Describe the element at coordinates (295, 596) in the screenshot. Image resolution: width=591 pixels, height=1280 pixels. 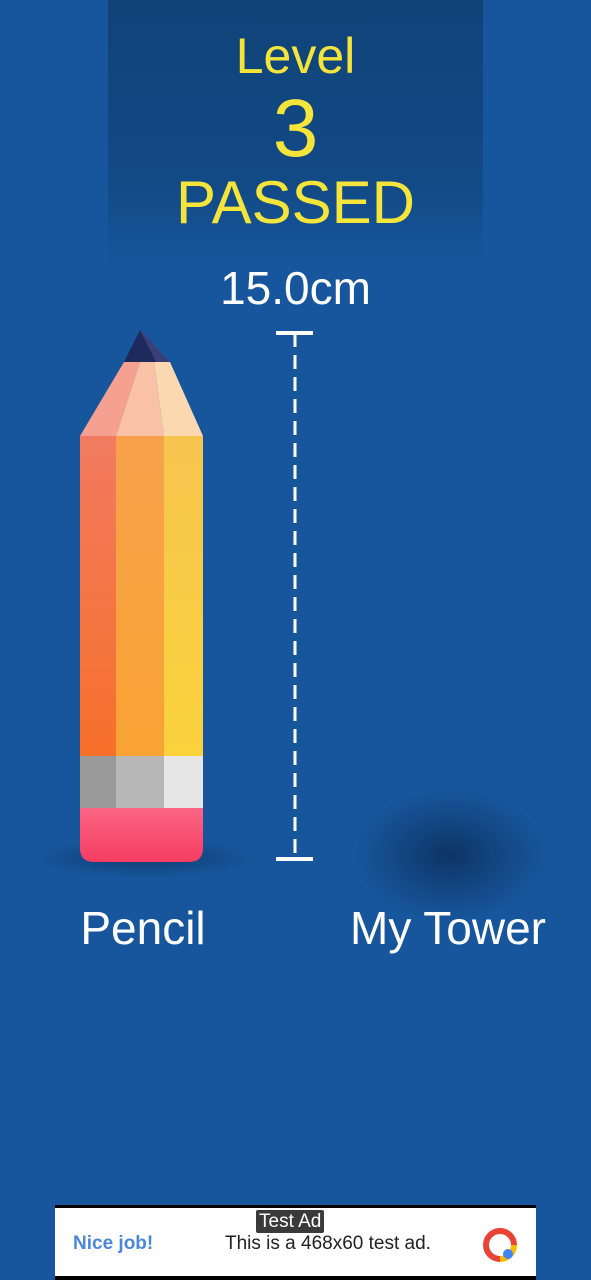
I see `height-ruler` at that location.